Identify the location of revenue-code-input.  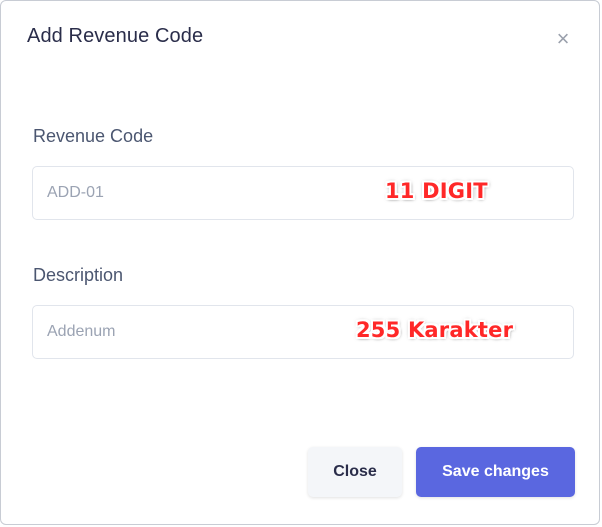
(303, 193).